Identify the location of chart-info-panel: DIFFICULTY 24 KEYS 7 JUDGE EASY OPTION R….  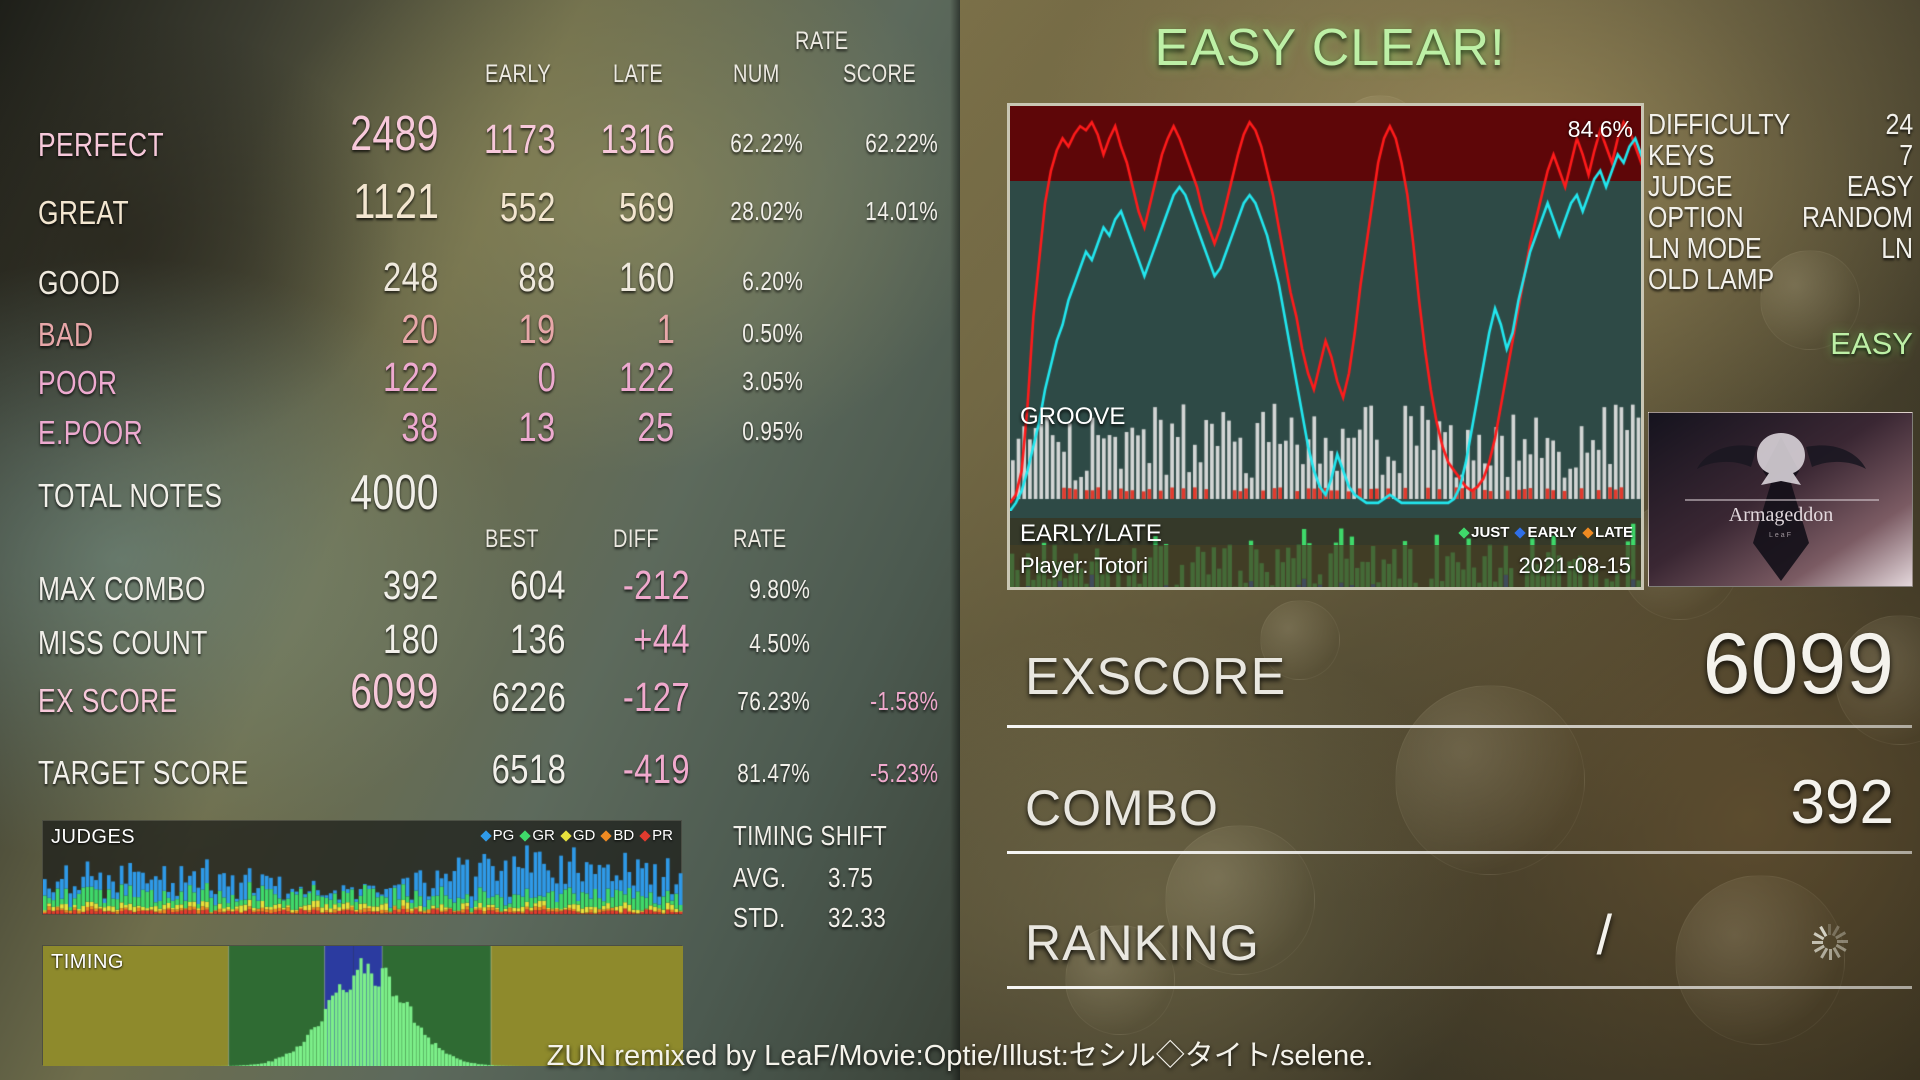
(1780, 202).